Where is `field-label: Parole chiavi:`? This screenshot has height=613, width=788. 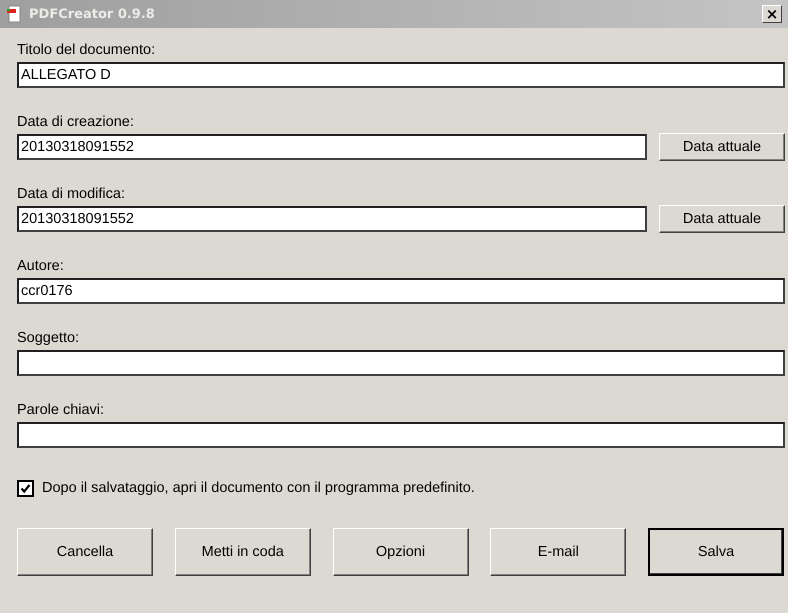
field-label: Parole chiavi: is located at coordinates (61, 410).